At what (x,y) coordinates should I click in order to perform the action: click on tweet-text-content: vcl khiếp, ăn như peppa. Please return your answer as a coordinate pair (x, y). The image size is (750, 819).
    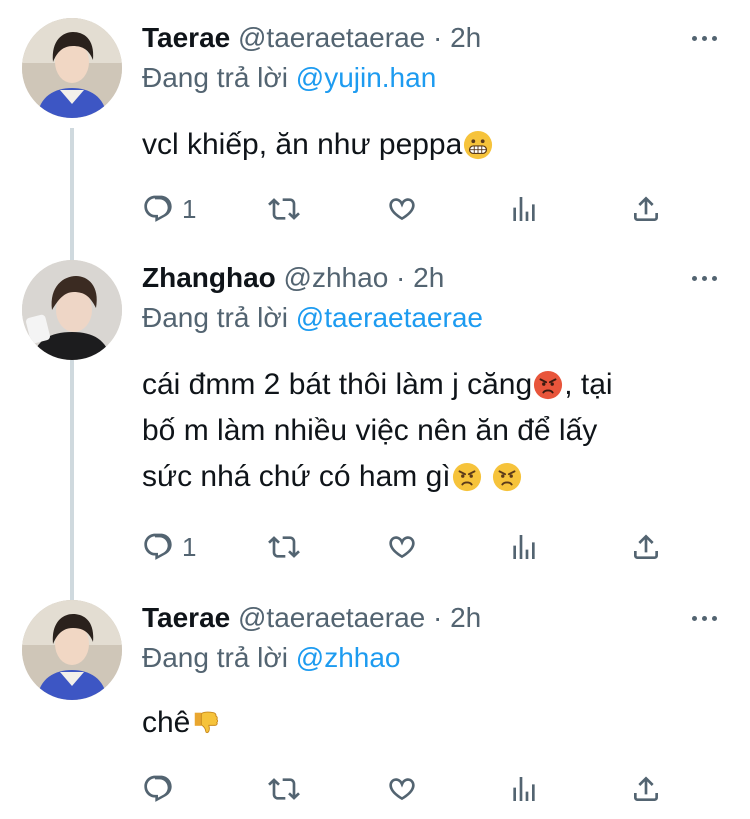
    Looking at the image, I should click on (302, 144).